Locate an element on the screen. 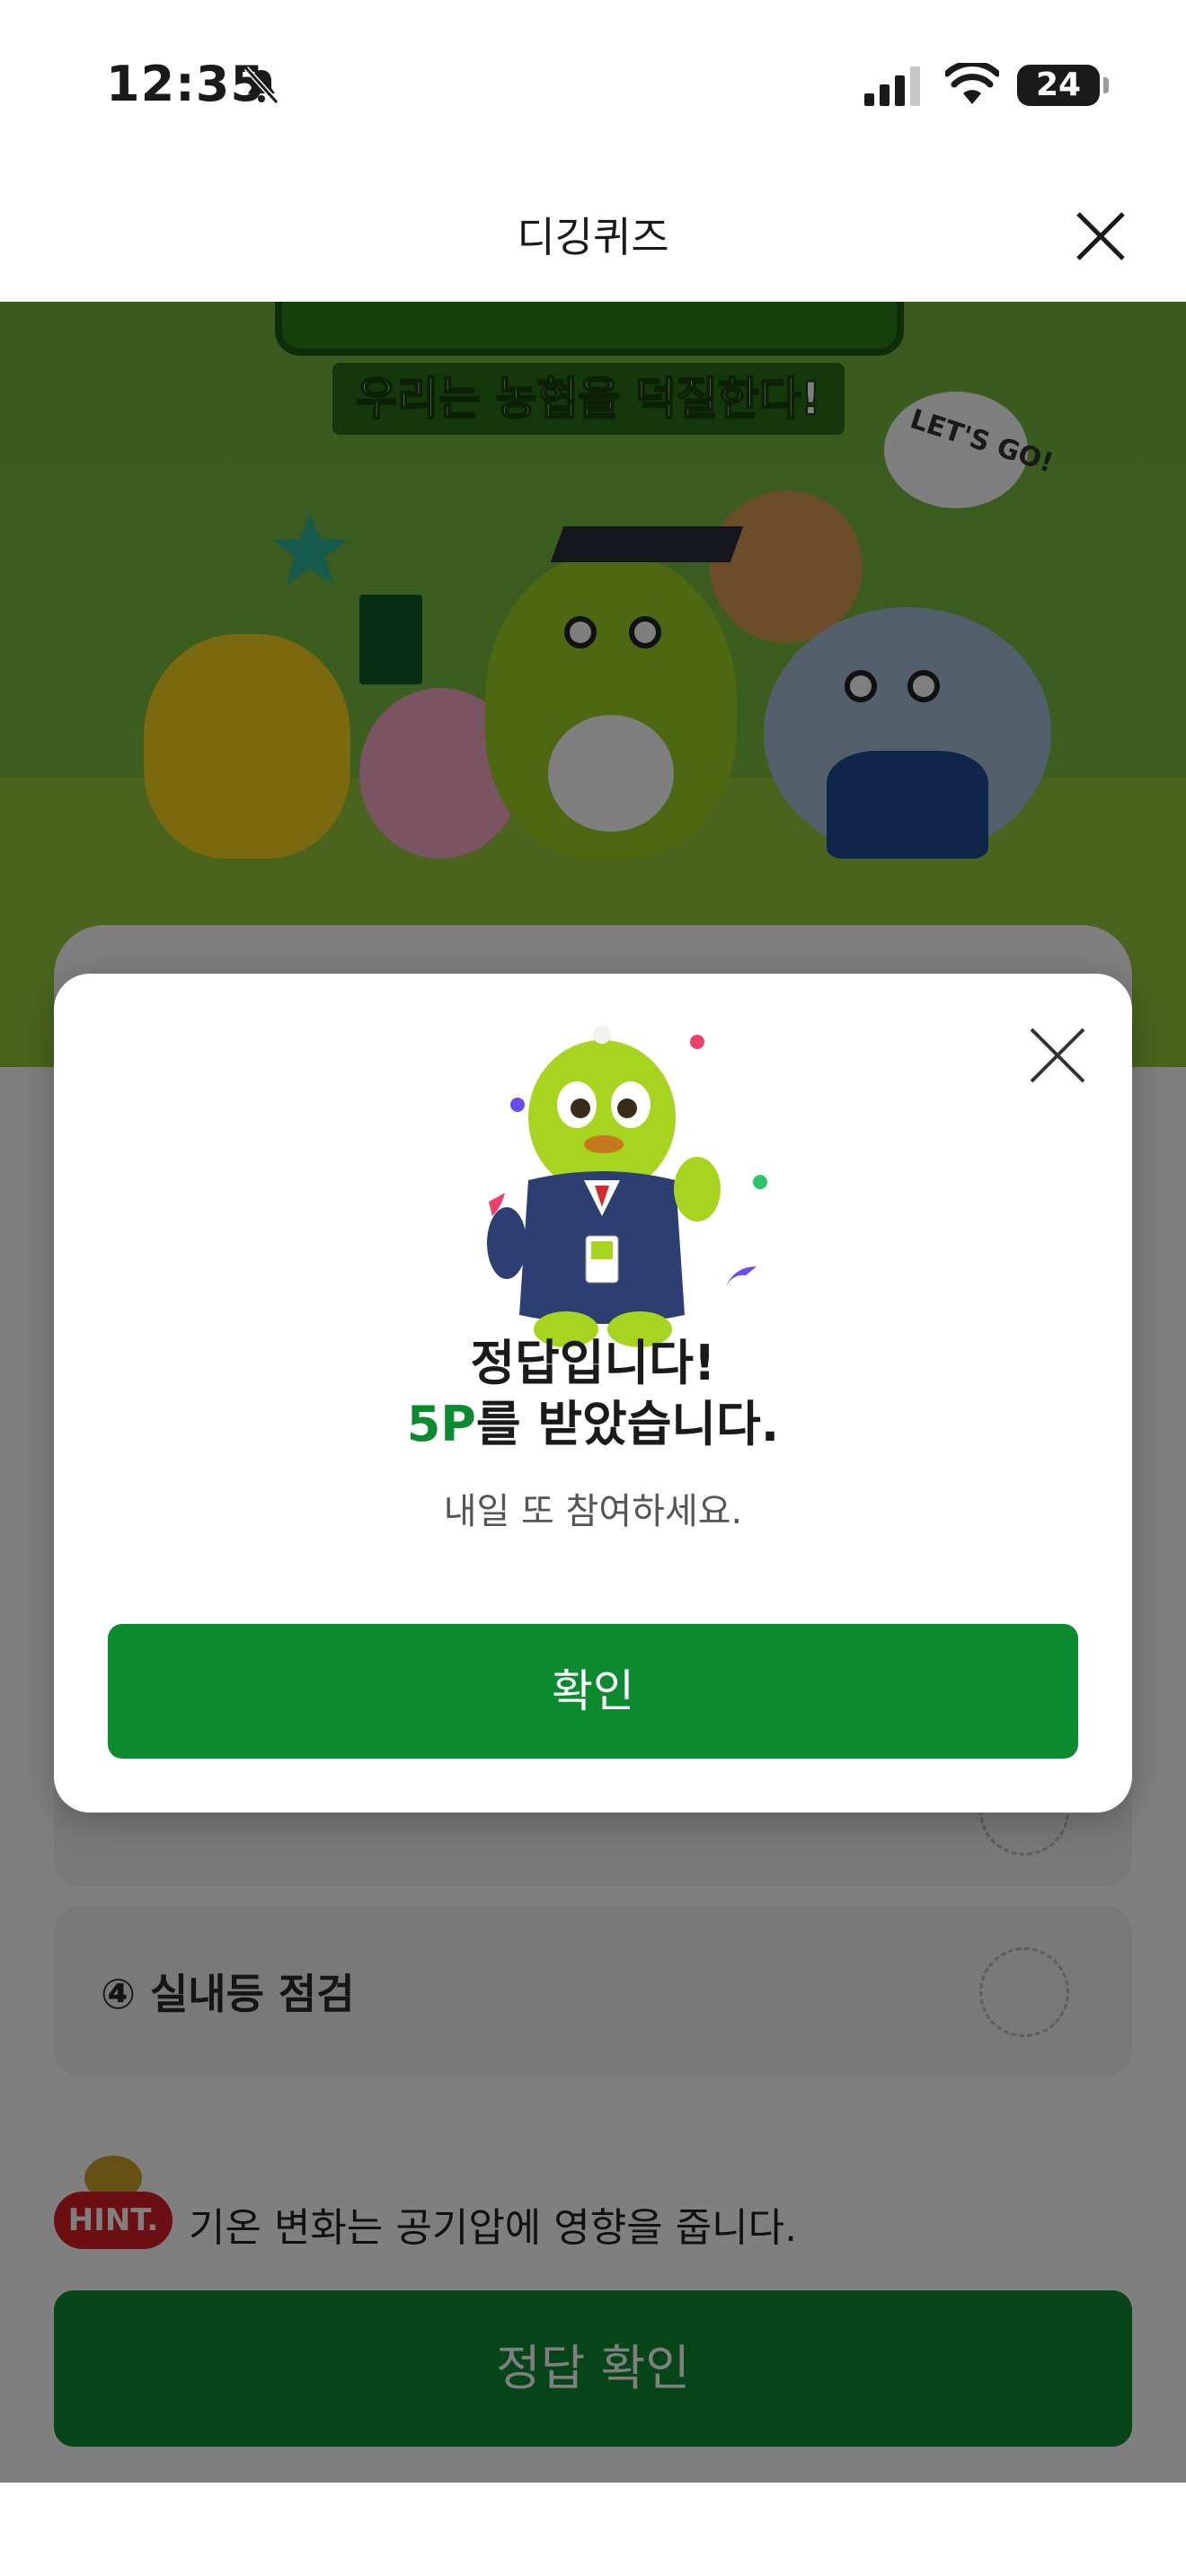  modal-title: 정답입니다! 5P를 받았습니다. is located at coordinates (593, 1394).